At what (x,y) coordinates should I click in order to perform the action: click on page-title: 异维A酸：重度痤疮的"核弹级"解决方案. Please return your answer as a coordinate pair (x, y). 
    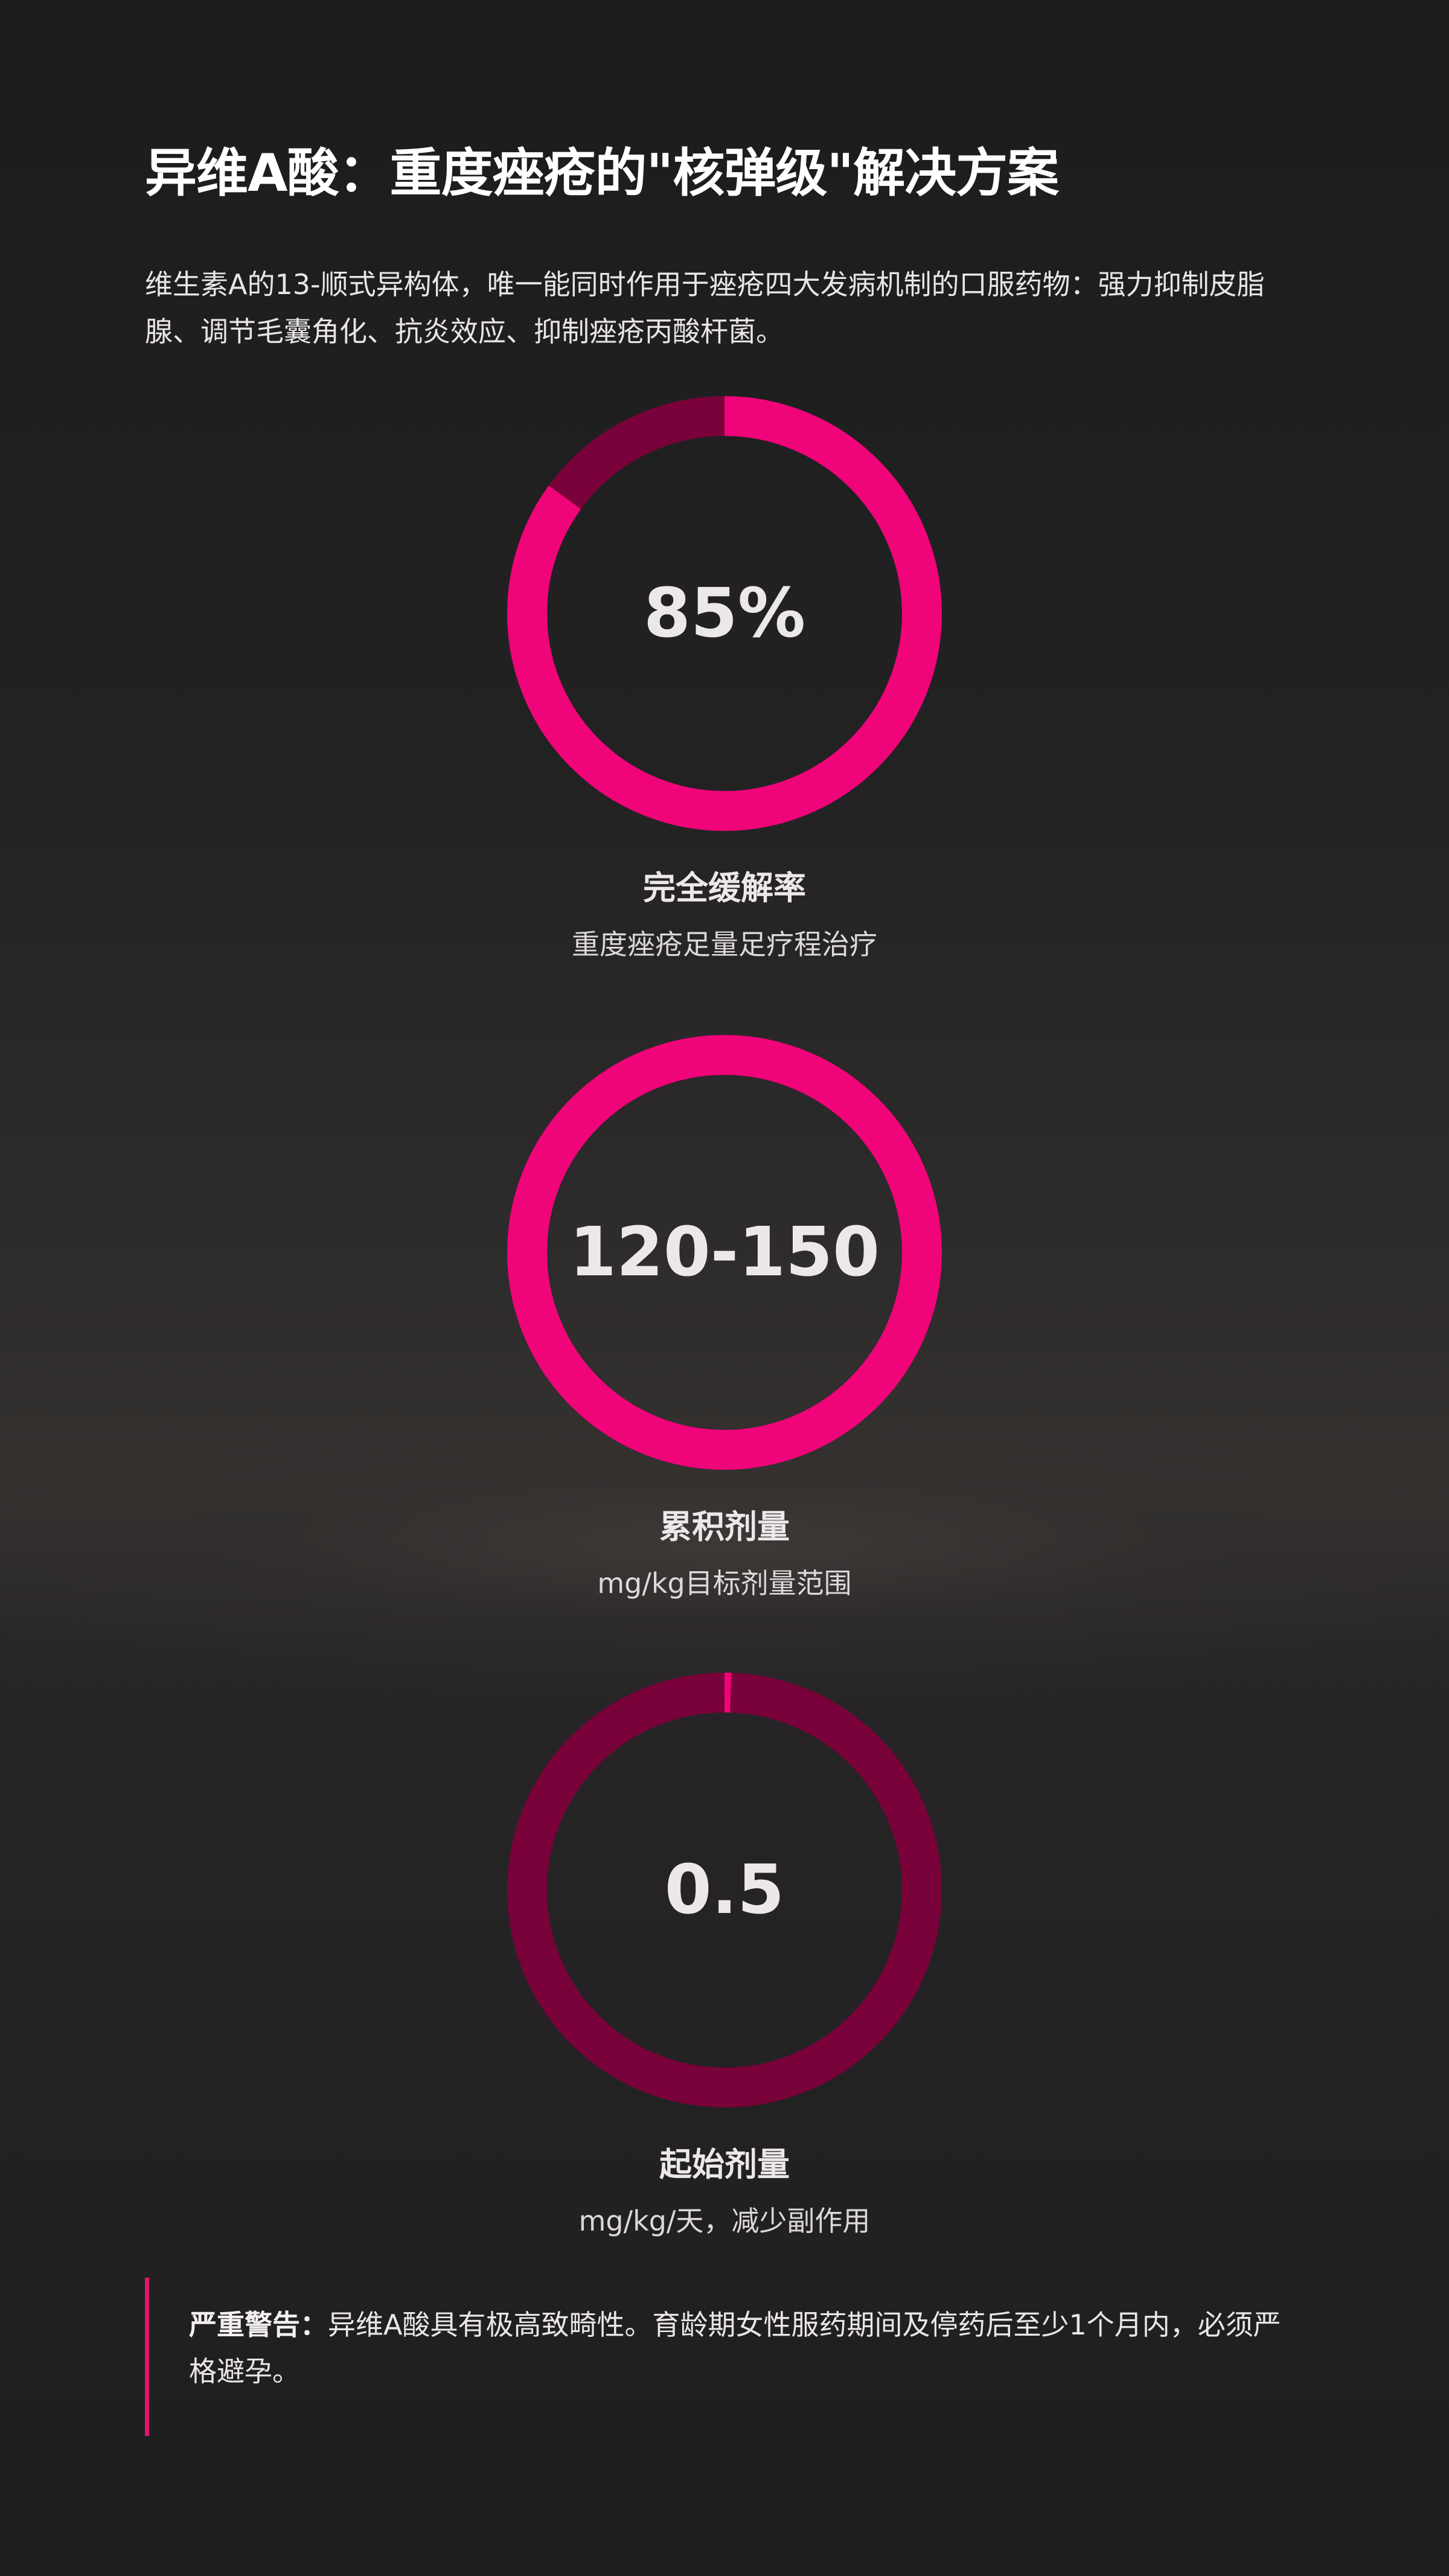
    Looking at the image, I should click on (602, 173).